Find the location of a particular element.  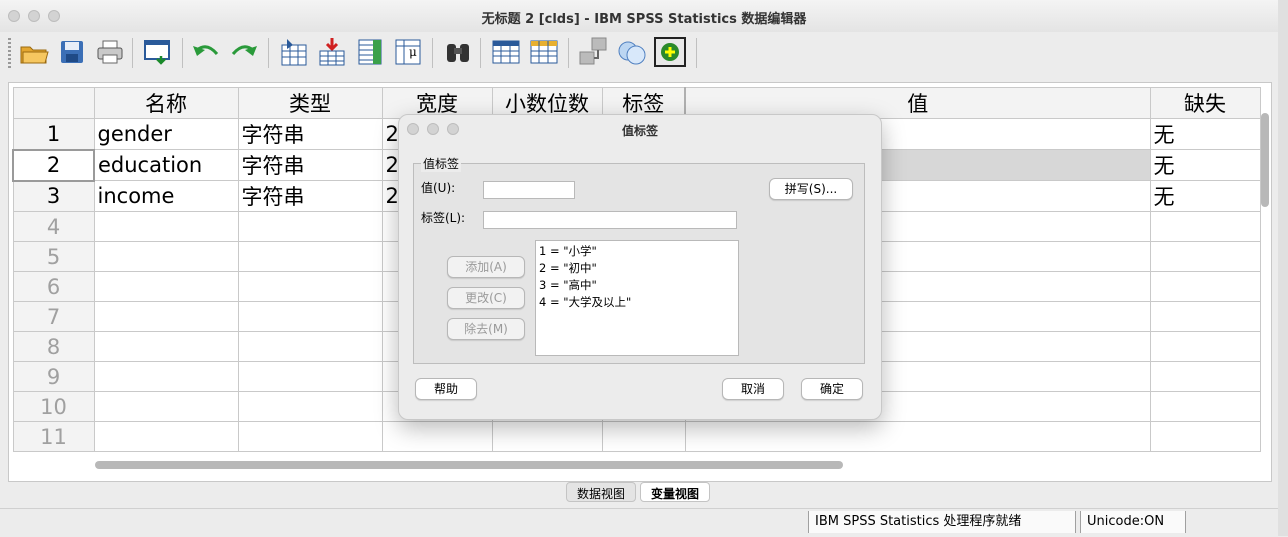

split-file-icon is located at coordinates (594, 52).